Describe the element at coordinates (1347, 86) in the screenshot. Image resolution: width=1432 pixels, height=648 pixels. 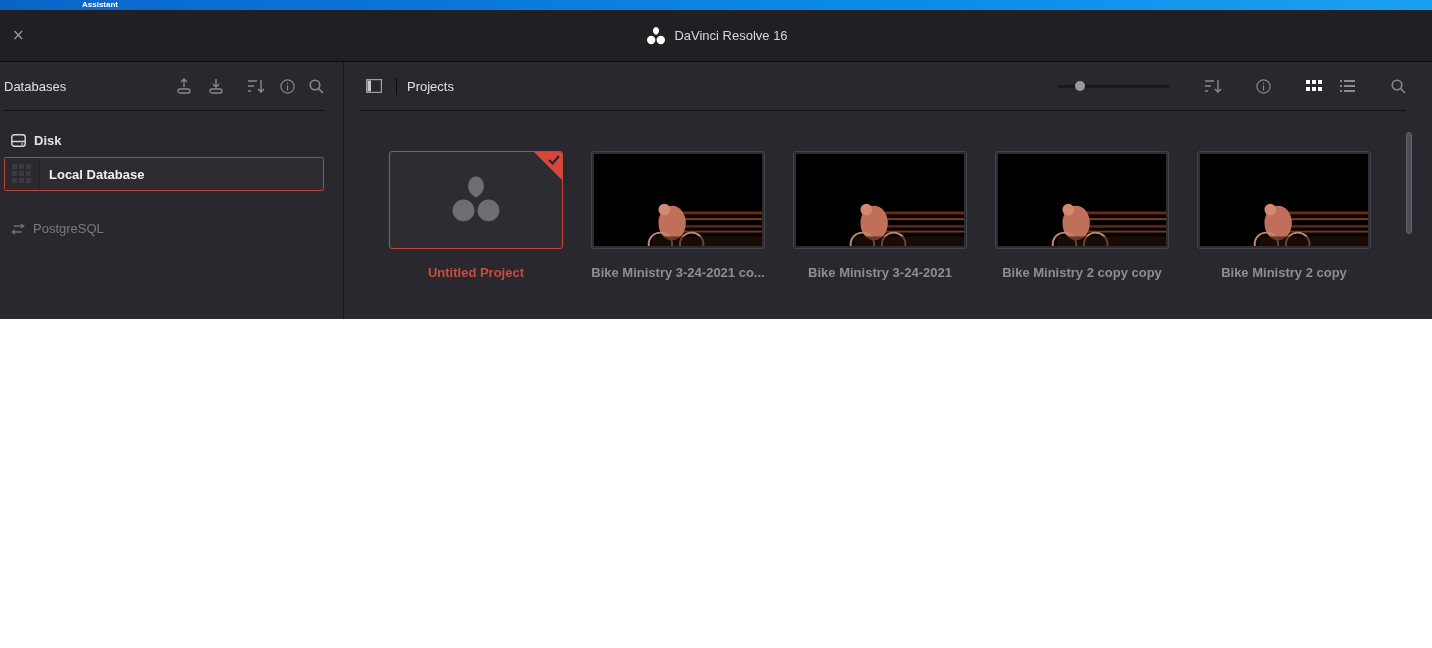
I see `list-view-icon` at that location.